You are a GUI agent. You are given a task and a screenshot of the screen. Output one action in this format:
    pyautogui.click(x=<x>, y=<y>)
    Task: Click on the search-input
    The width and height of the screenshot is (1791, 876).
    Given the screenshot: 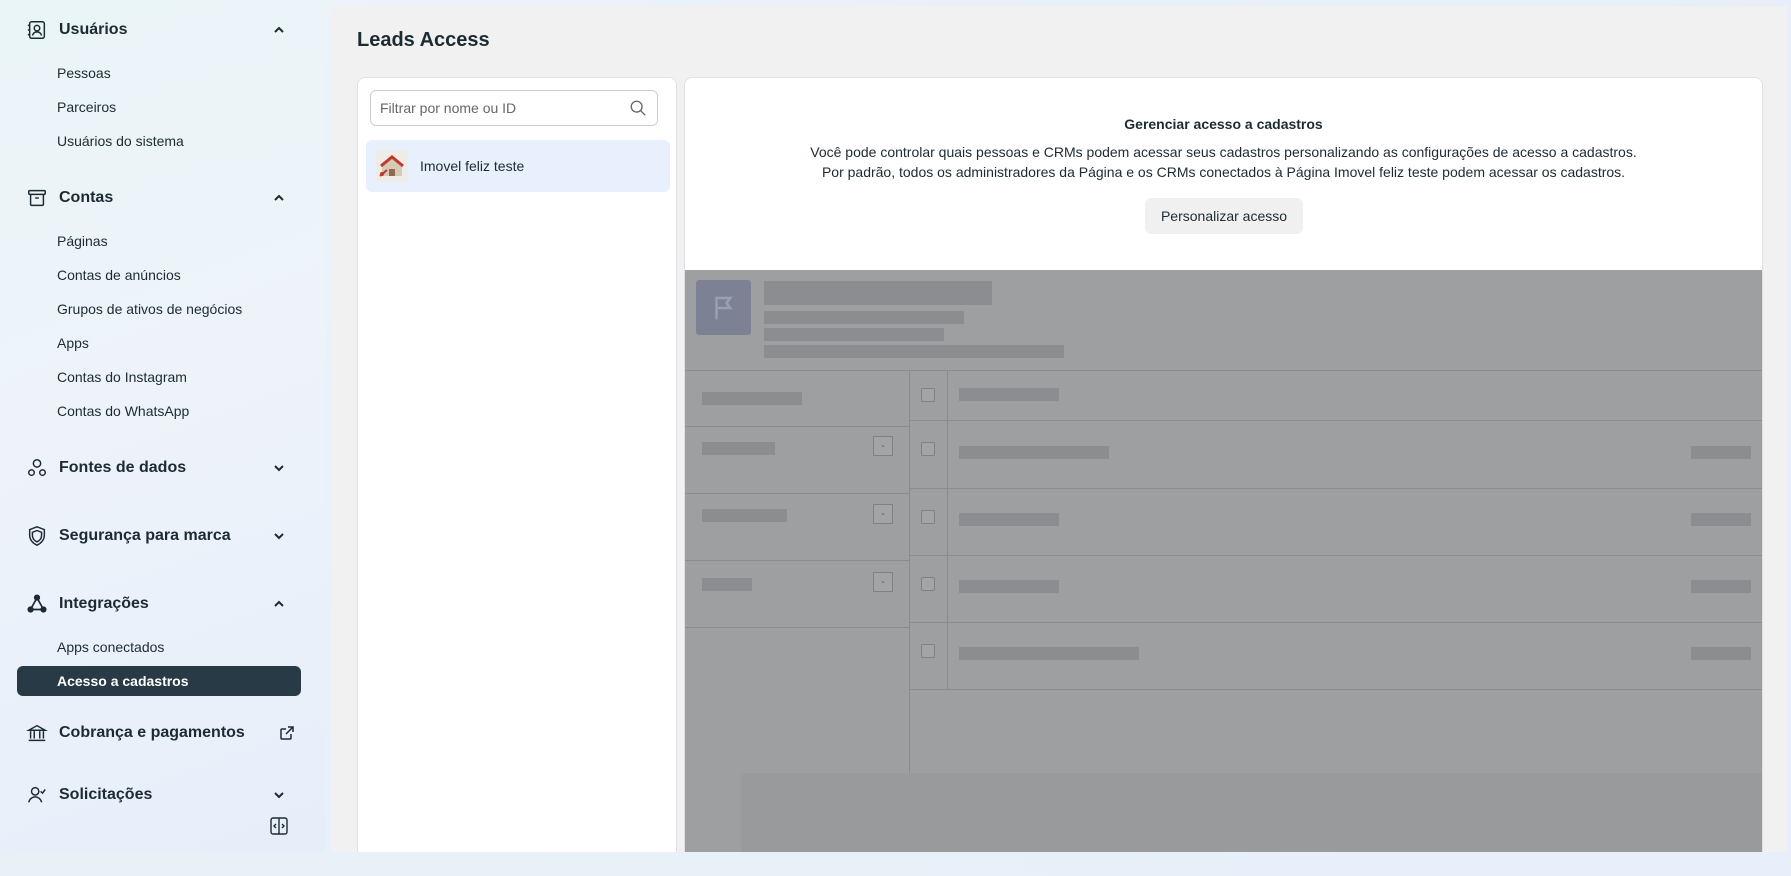 What is the action you would take?
    pyautogui.click(x=499, y=108)
    